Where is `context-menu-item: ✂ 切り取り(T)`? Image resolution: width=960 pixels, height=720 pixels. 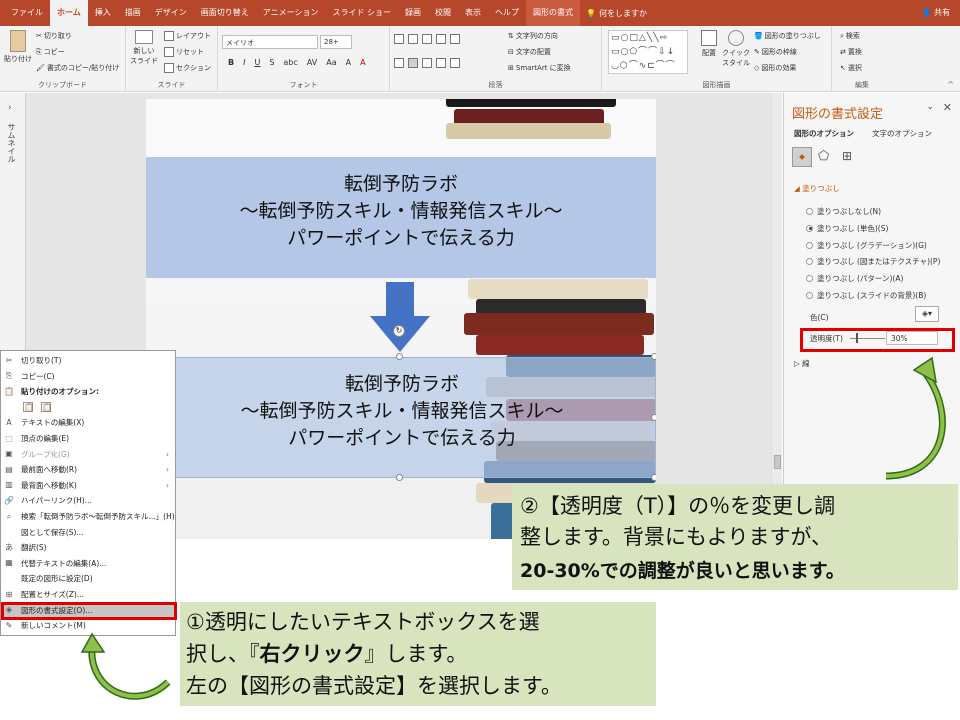
context-menu-item: ✂ 切り取り(T) is located at coordinates (88, 360).